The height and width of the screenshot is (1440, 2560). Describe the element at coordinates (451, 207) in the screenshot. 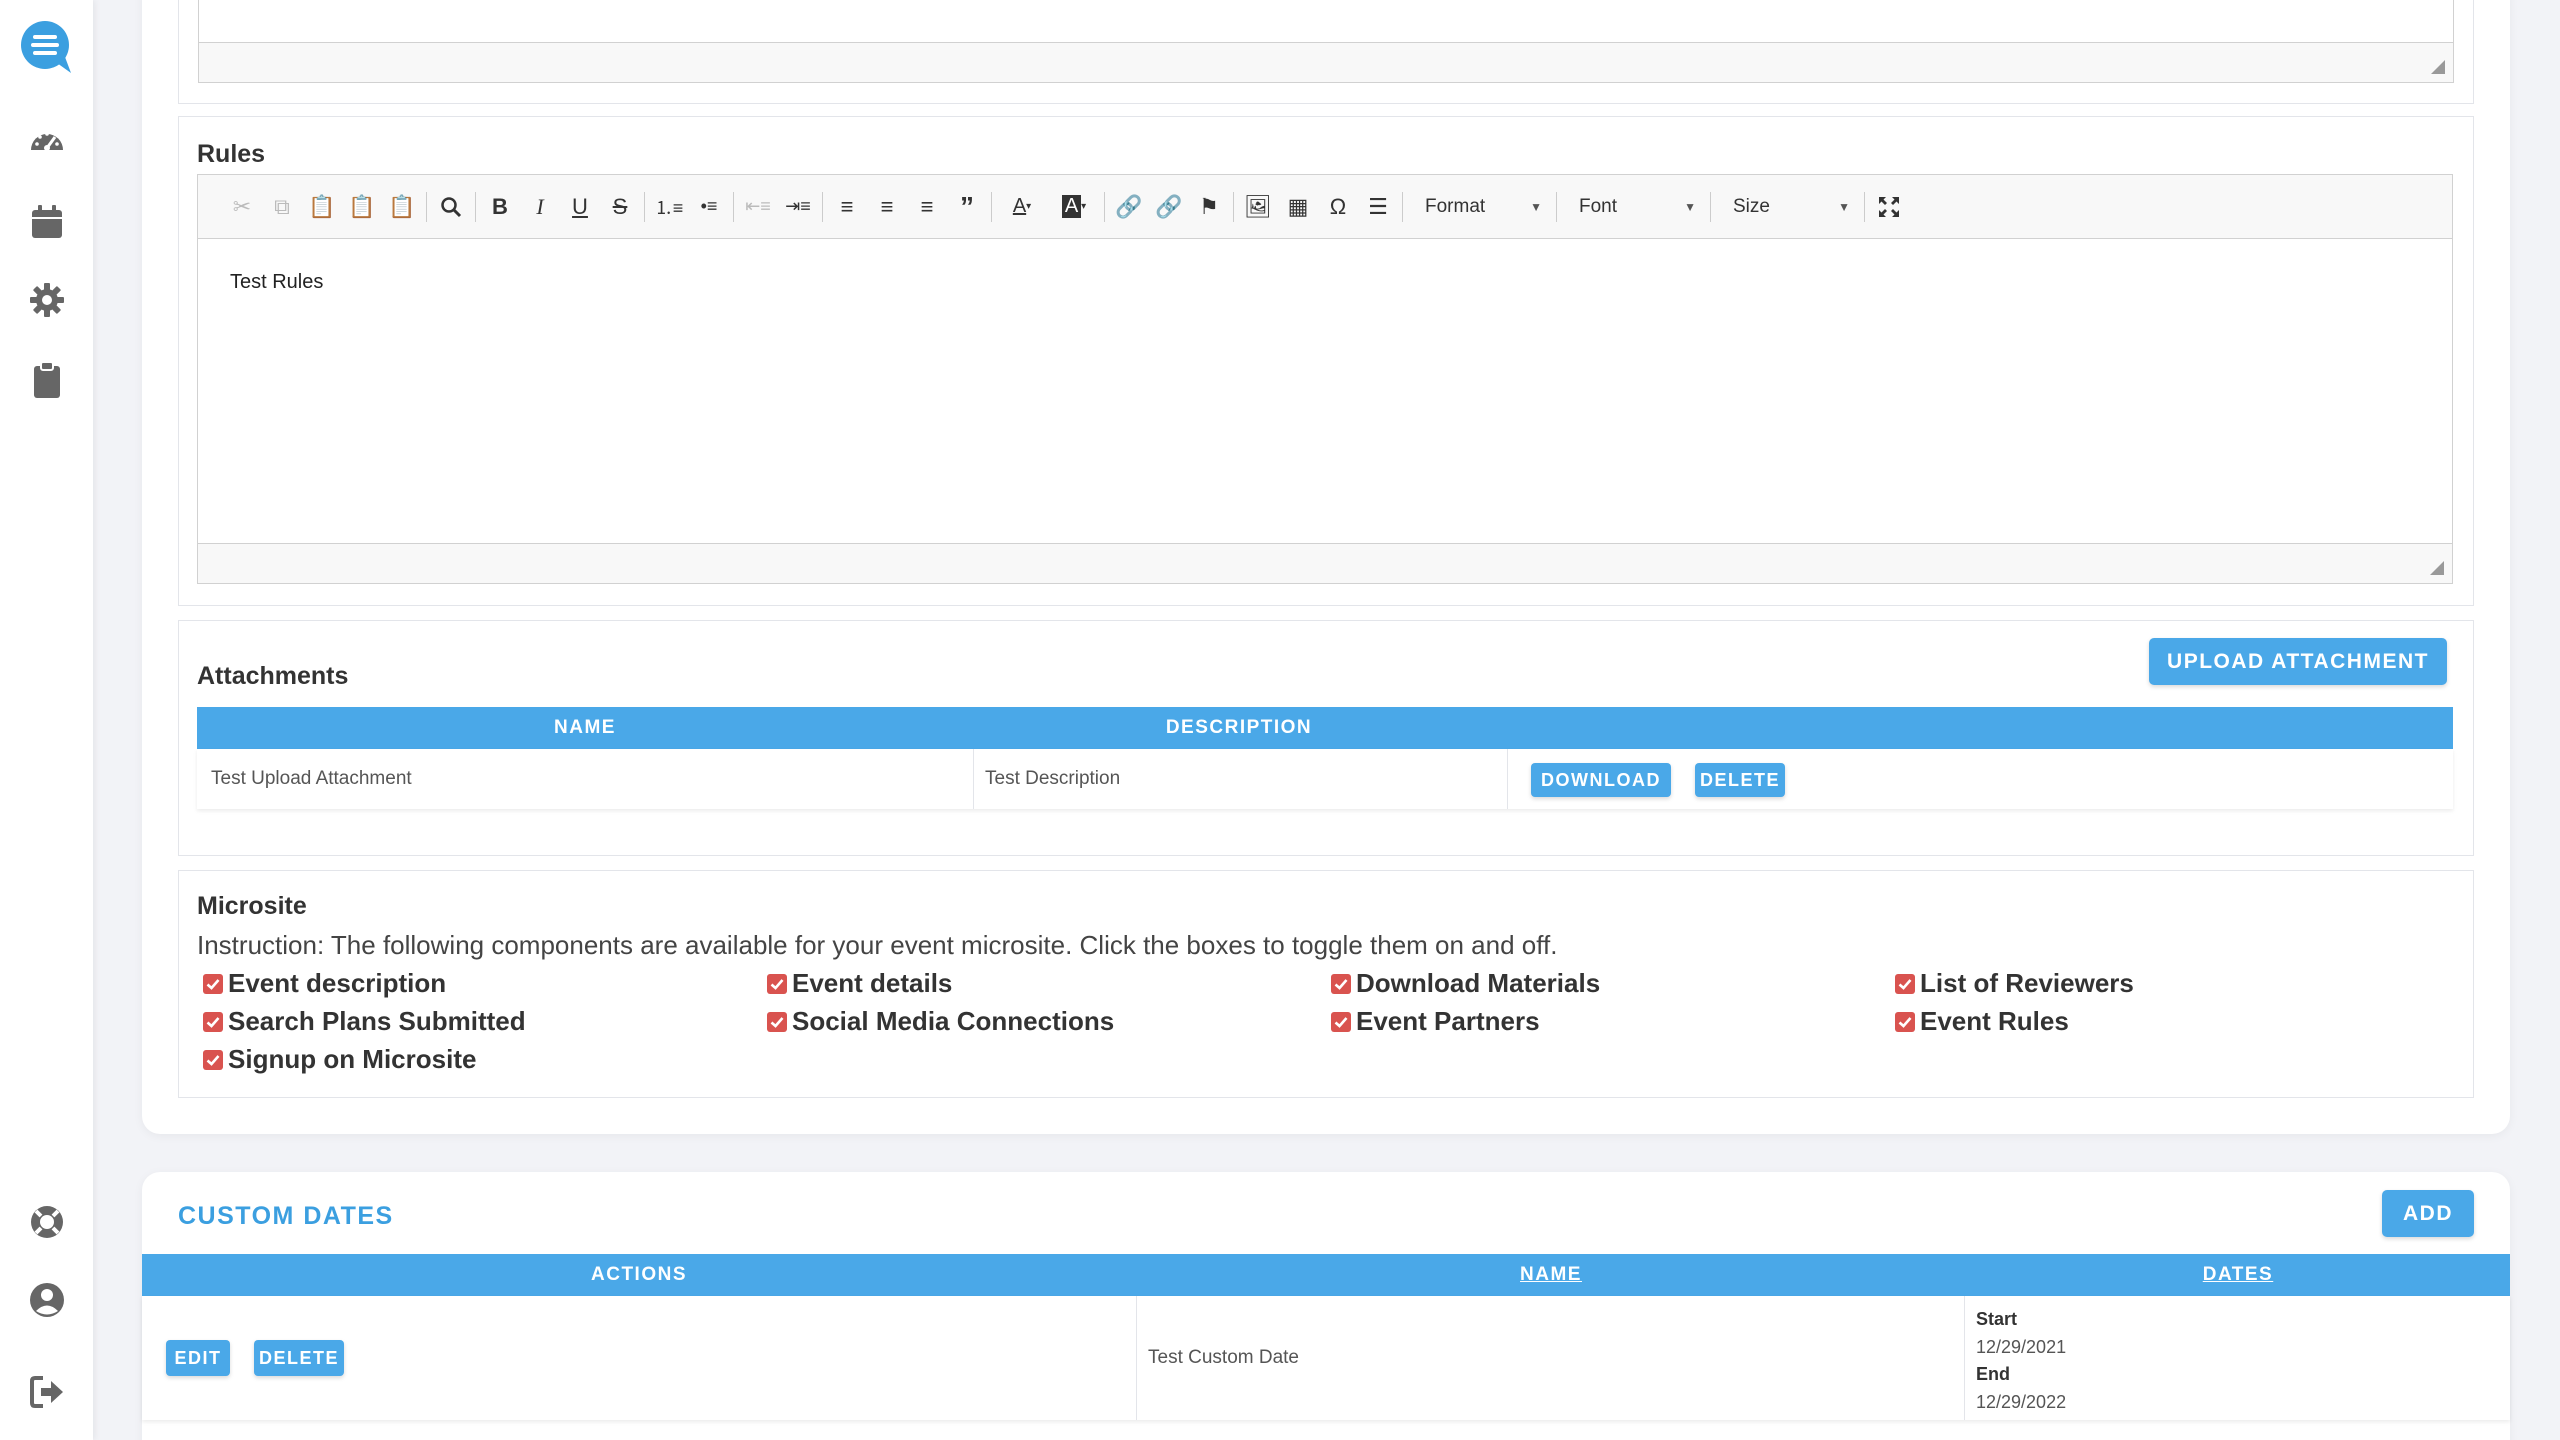

I see `find-icon` at that location.